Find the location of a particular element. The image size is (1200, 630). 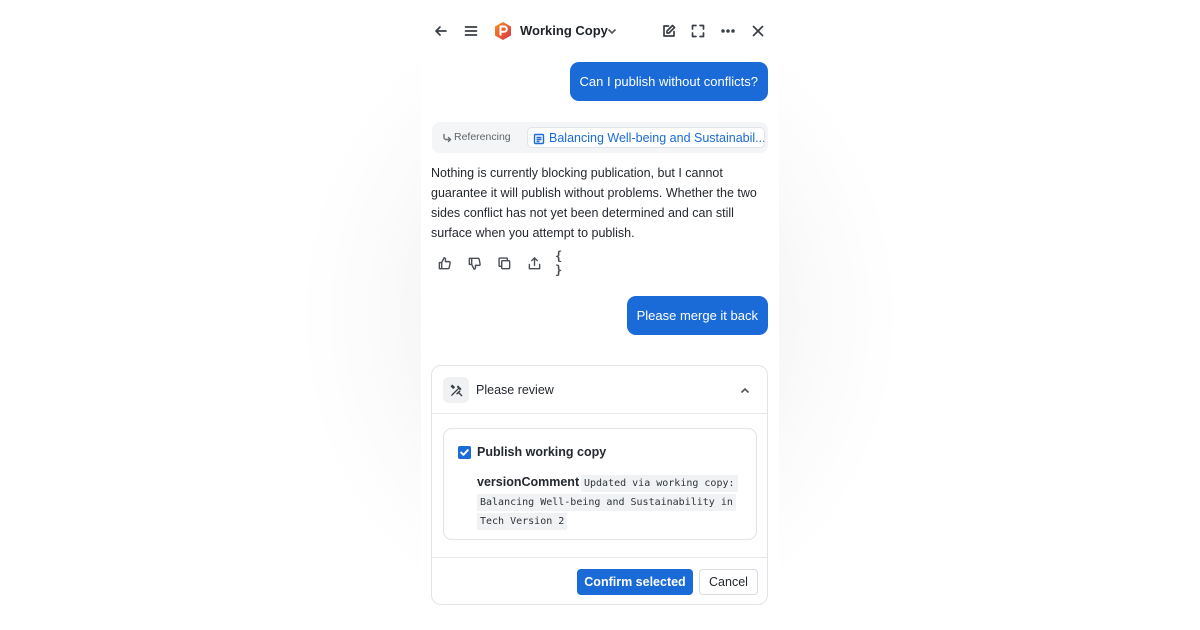

confirm-selected-button: Confirm selected is located at coordinates (635, 582).